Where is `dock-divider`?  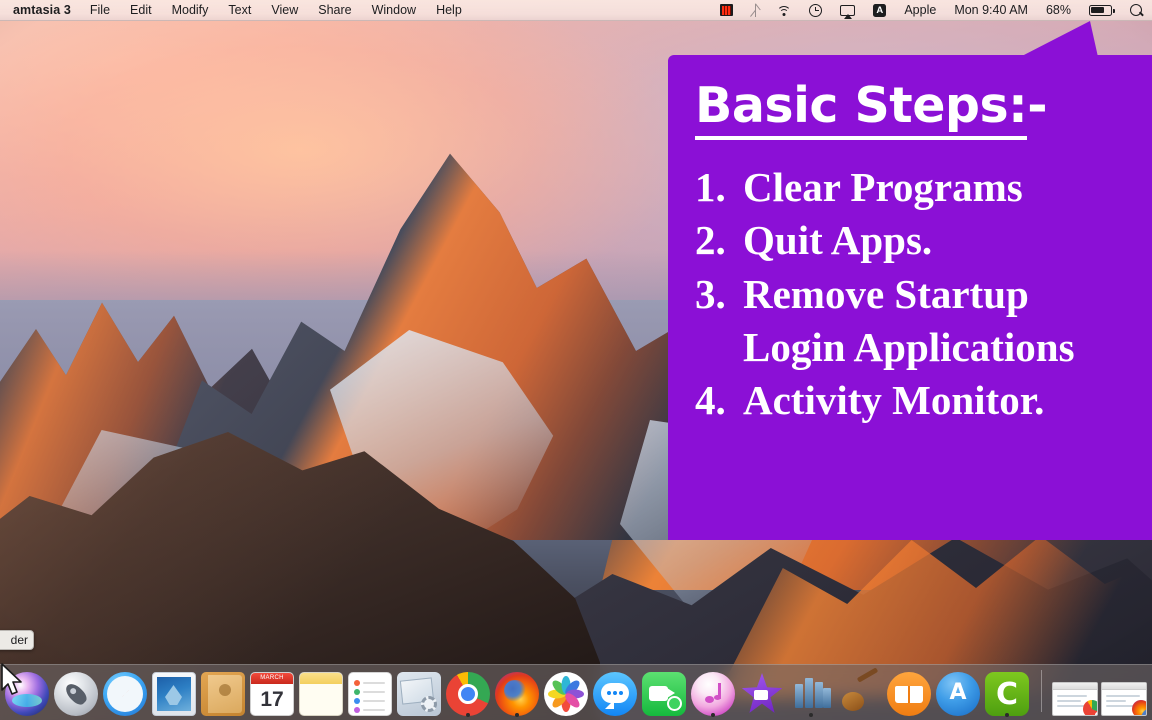
dock-divider is located at coordinates (1041, 691).